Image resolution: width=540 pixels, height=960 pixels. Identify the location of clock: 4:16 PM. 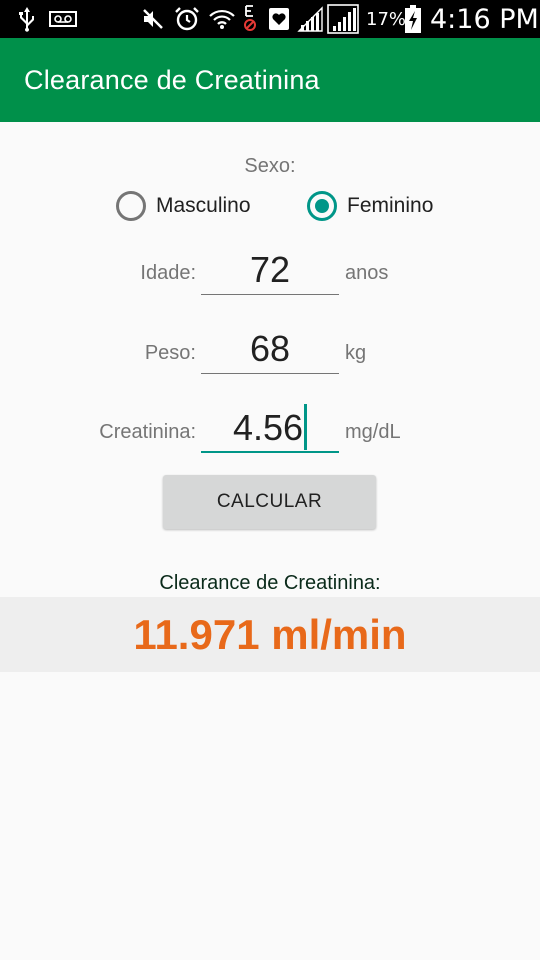
(484, 19).